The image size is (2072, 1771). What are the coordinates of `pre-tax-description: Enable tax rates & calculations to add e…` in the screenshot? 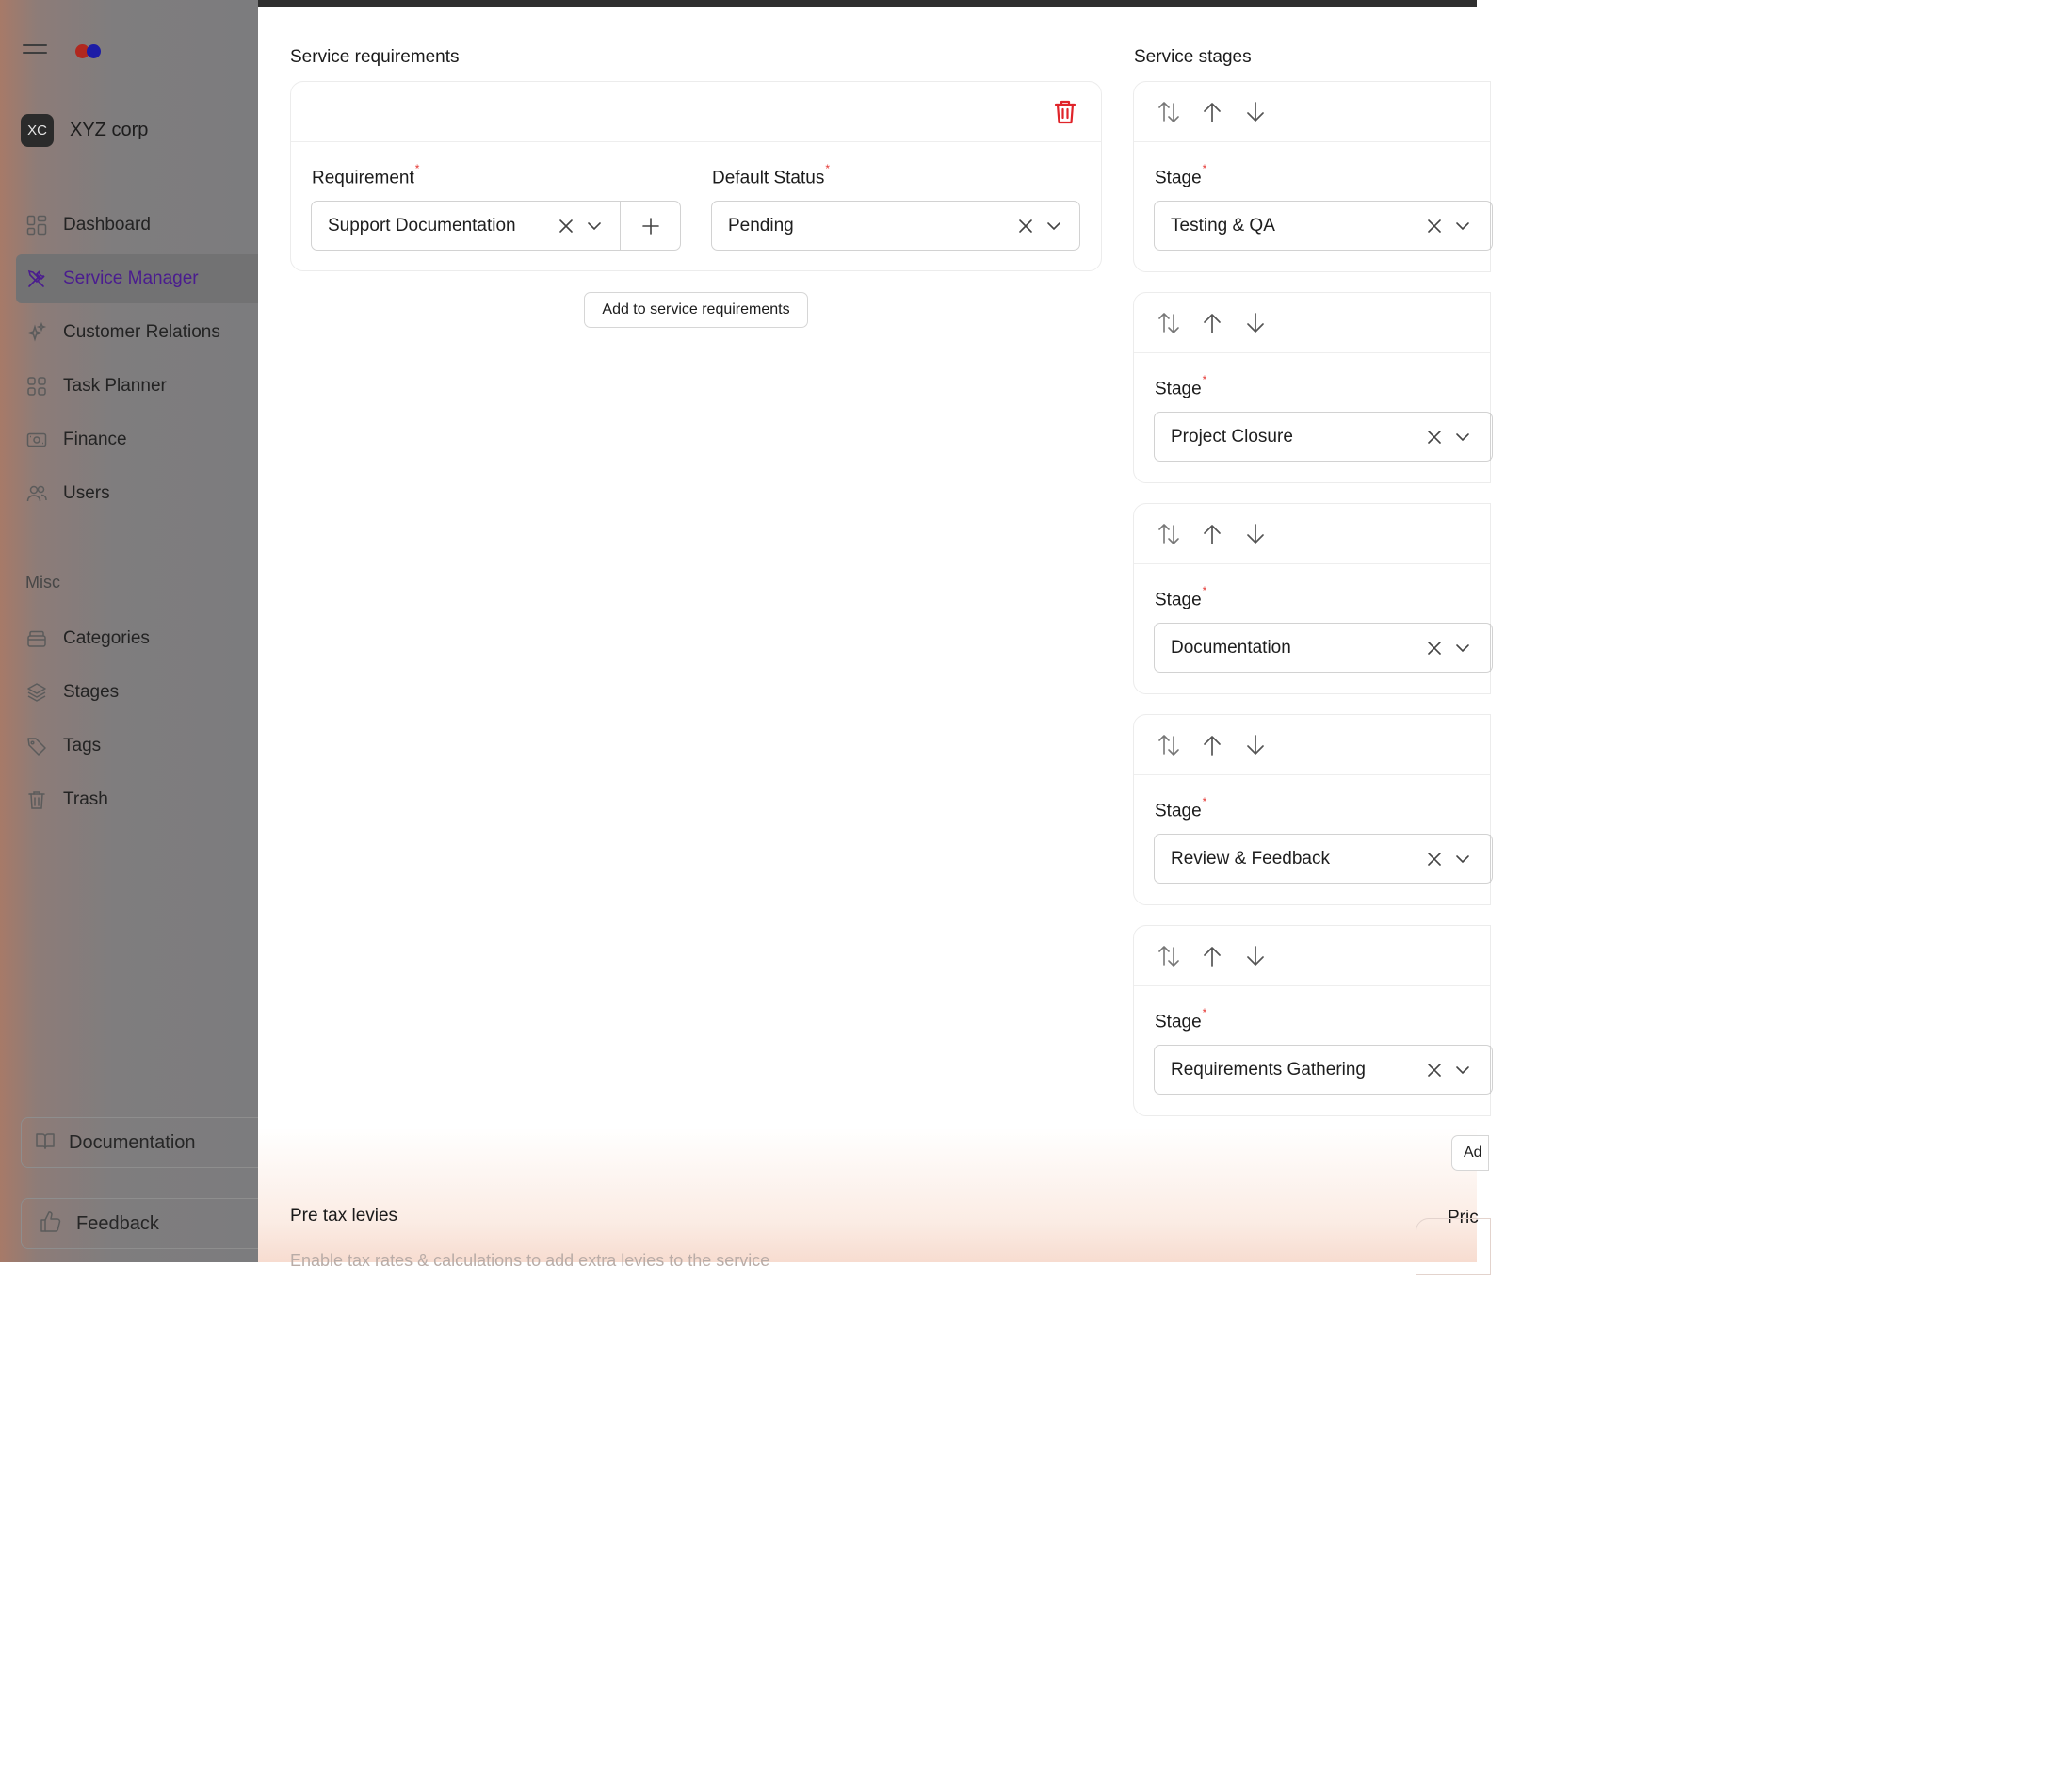 It's located at (530, 1260).